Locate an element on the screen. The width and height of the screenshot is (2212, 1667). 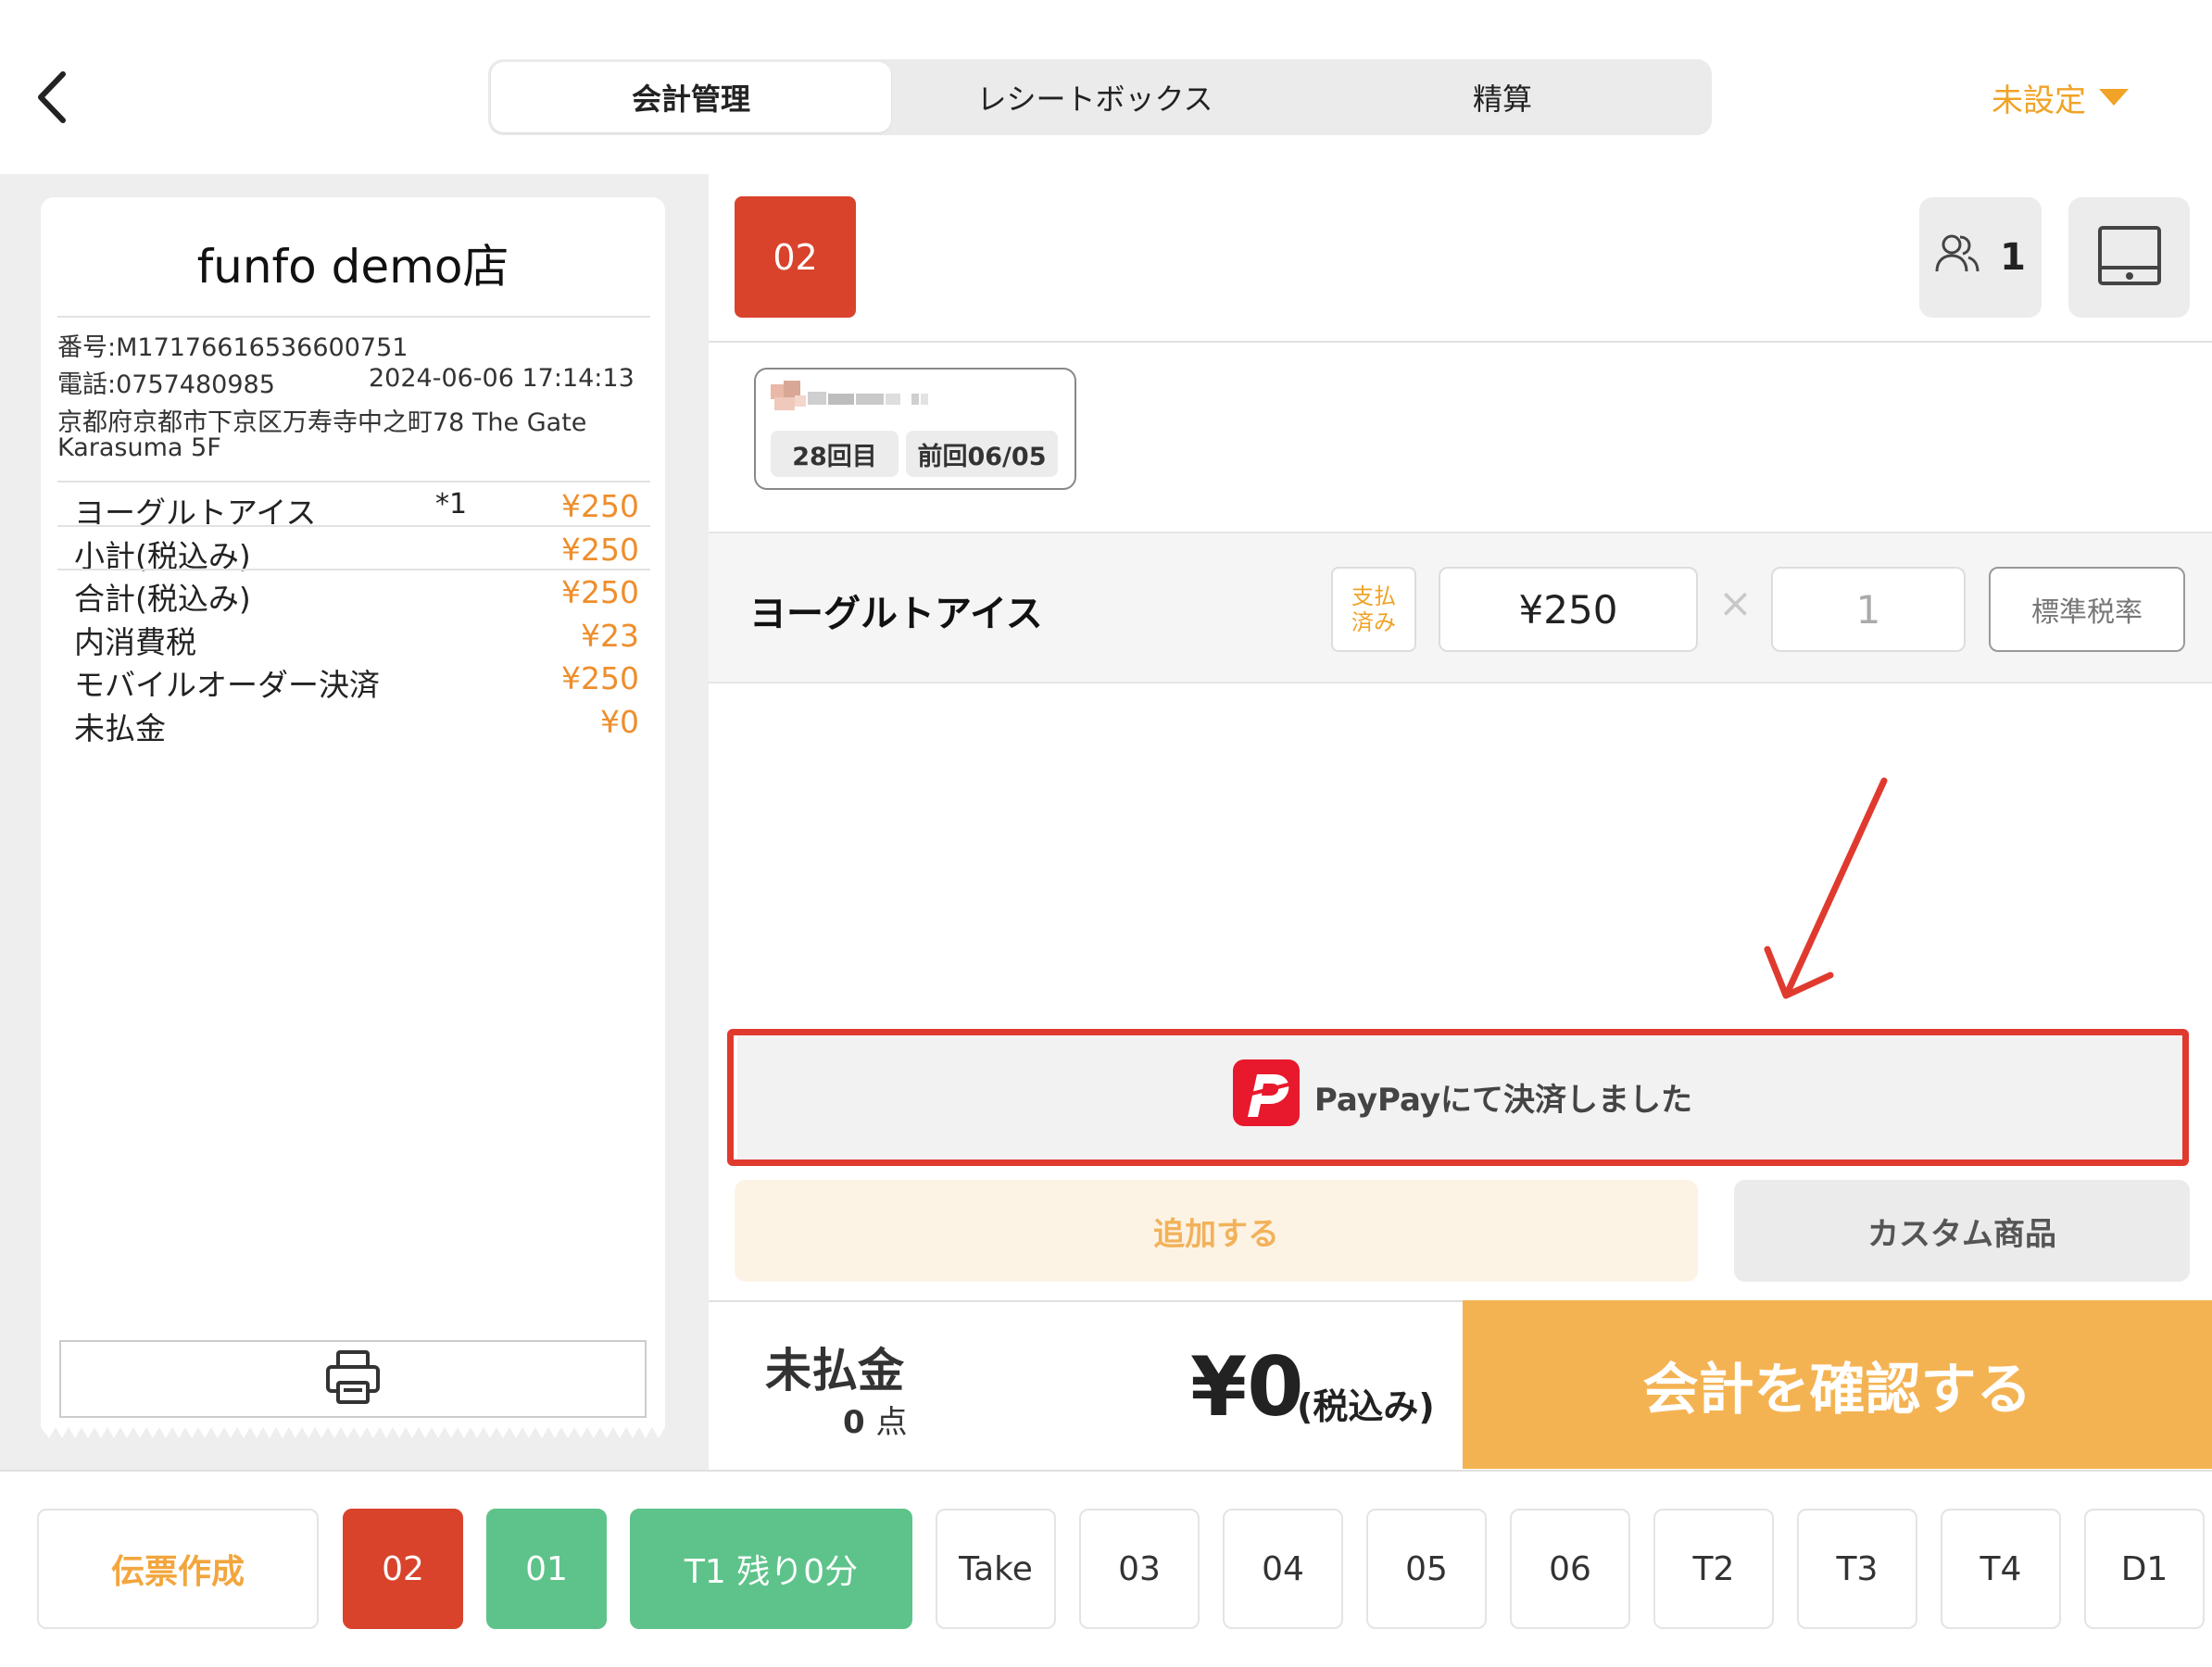
unset-label: 未設定 is located at coordinates (2039, 100).